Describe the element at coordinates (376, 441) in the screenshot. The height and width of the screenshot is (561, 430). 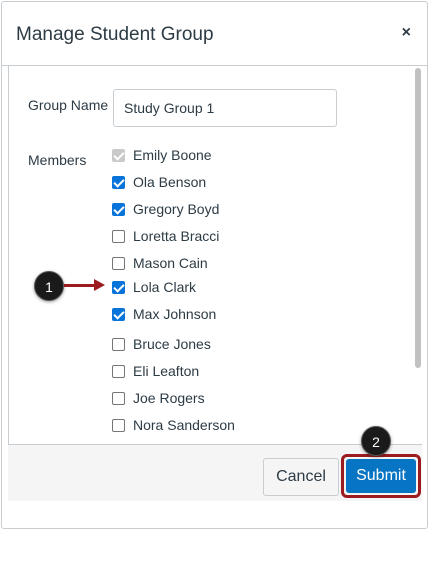
I see `callout-badge-2: 2` at that location.